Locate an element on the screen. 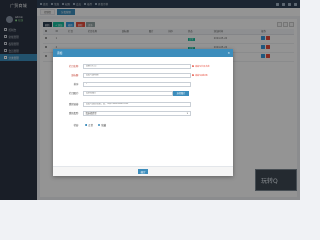 Image resolution: width=320 pixels, height=240 pixels. field-row-name: 栏目名称: ✕请填写栏目名称 is located at coordinates (143, 66).